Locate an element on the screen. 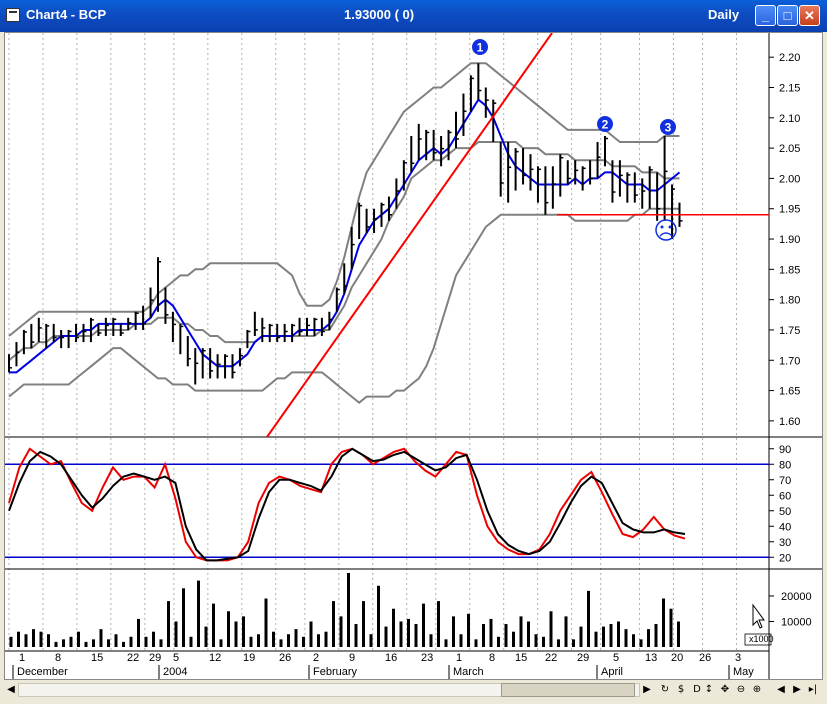 The width and height of the screenshot is (827, 704). move-icon: ✥ is located at coordinates (725, 690).